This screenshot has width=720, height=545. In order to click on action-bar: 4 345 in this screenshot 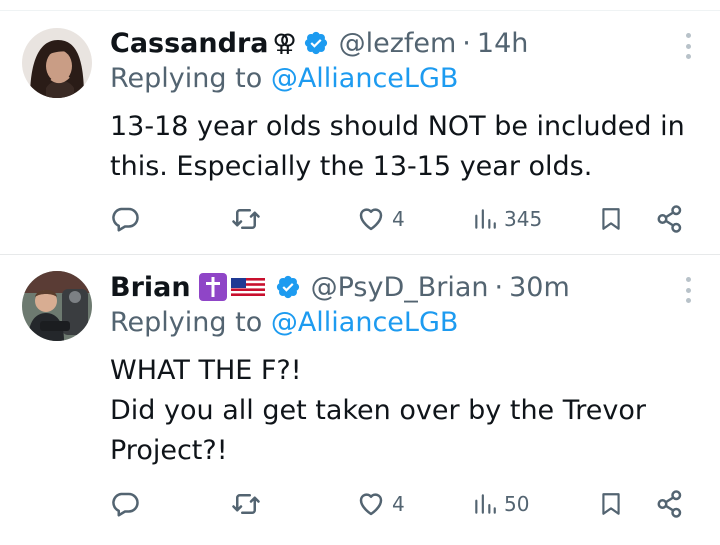, I will do `click(405, 219)`.